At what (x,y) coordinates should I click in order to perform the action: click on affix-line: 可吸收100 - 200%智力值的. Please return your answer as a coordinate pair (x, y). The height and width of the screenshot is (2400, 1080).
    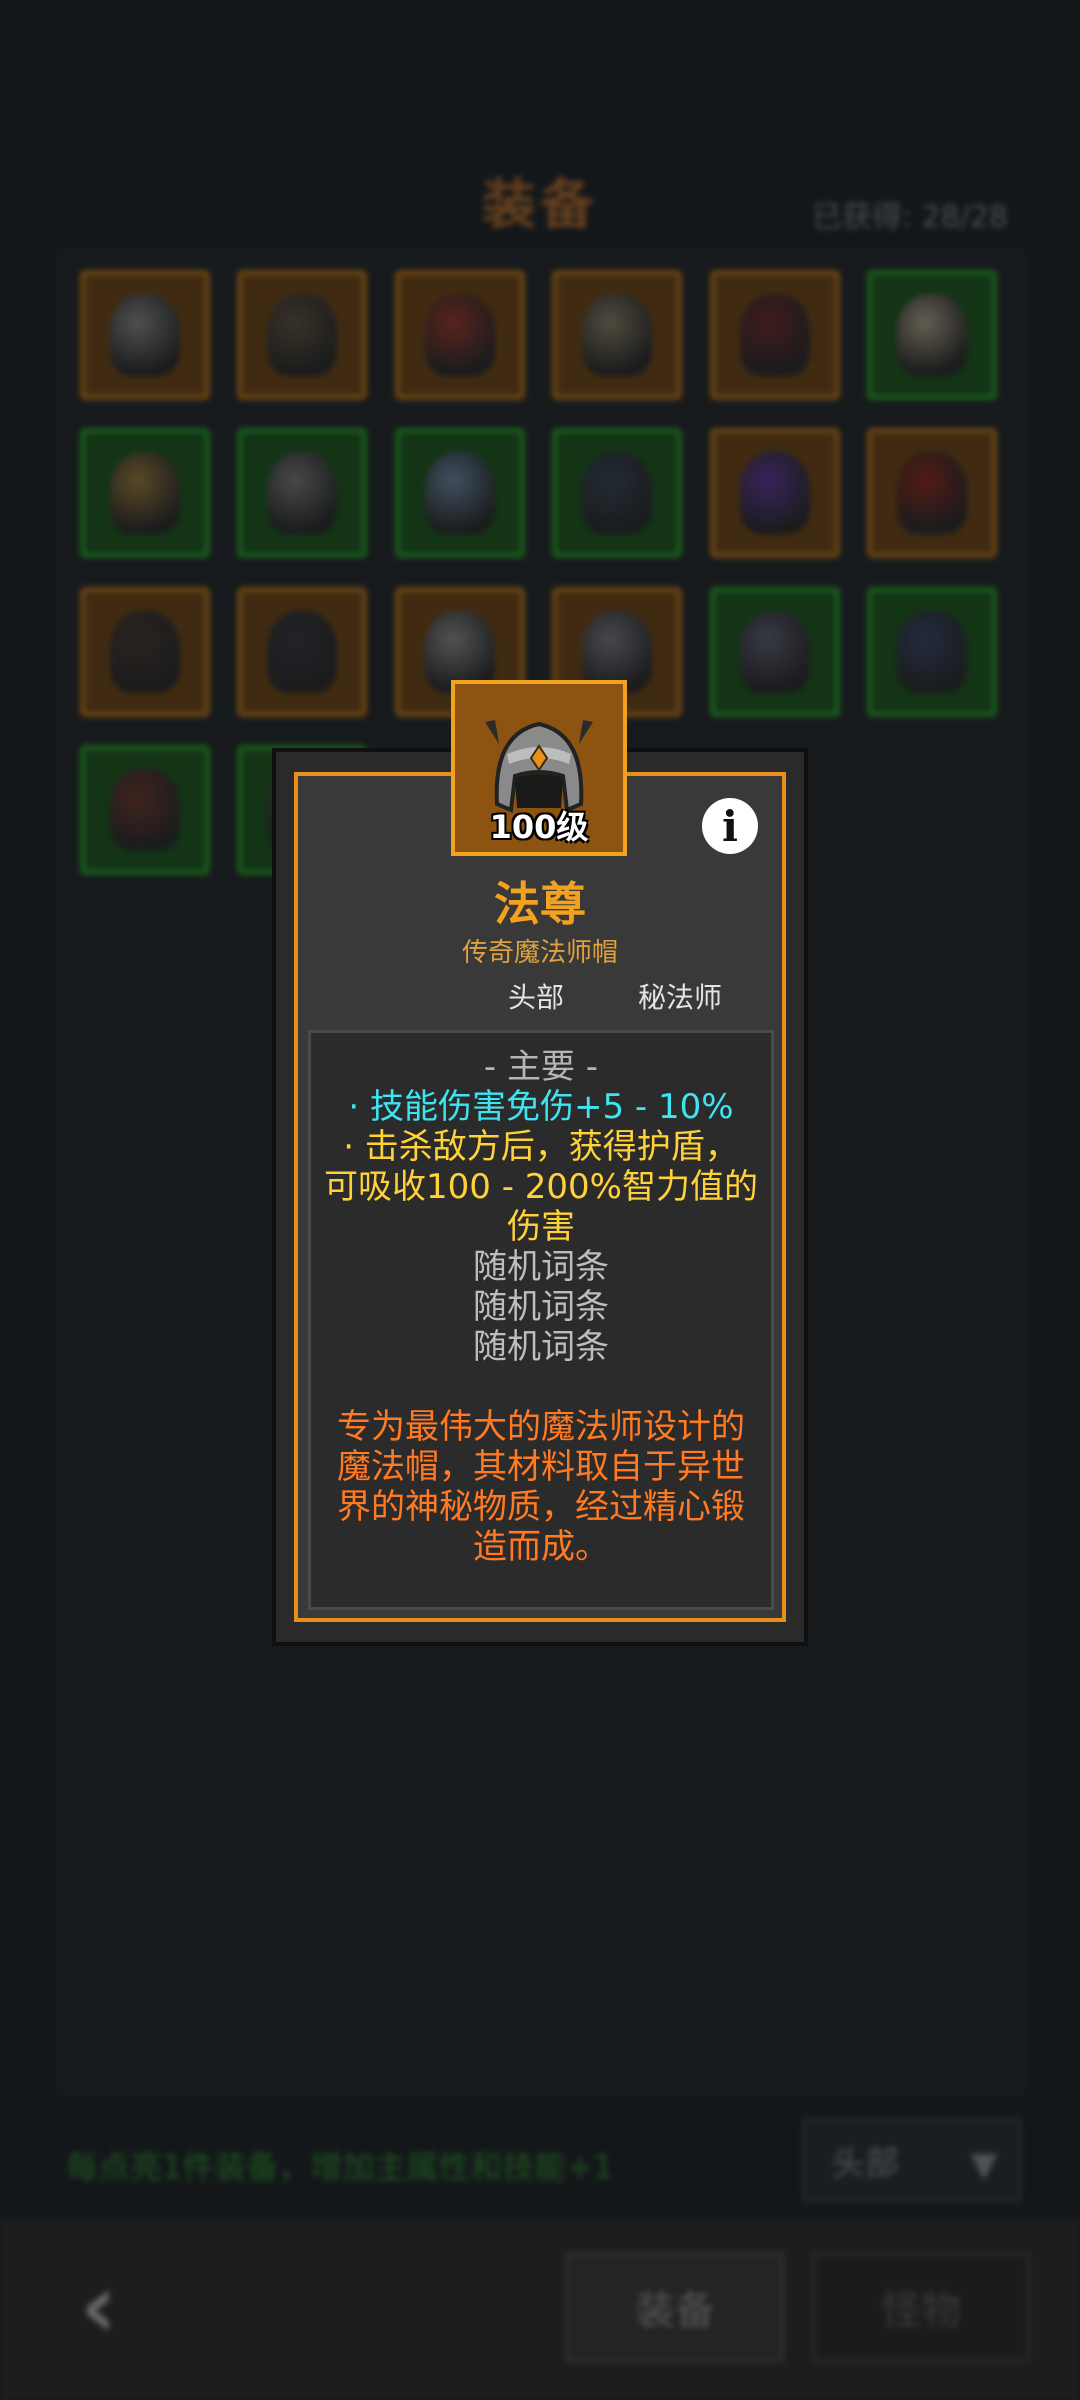
    Looking at the image, I should click on (541, 1187).